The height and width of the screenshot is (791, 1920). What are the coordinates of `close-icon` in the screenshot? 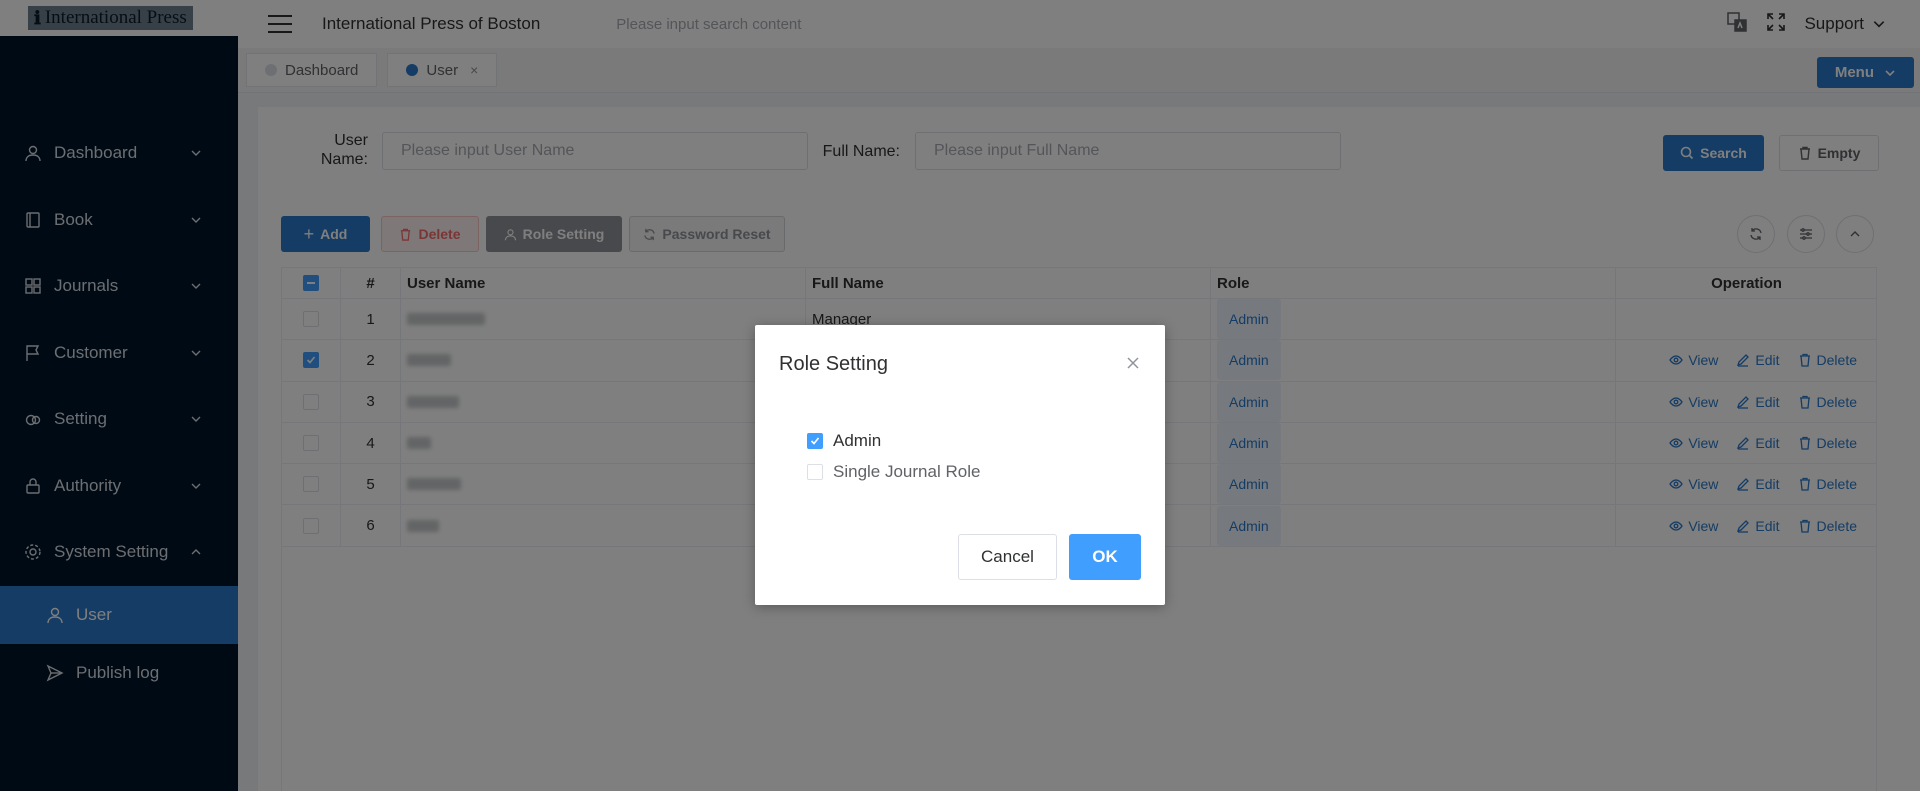 It's located at (1133, 363).